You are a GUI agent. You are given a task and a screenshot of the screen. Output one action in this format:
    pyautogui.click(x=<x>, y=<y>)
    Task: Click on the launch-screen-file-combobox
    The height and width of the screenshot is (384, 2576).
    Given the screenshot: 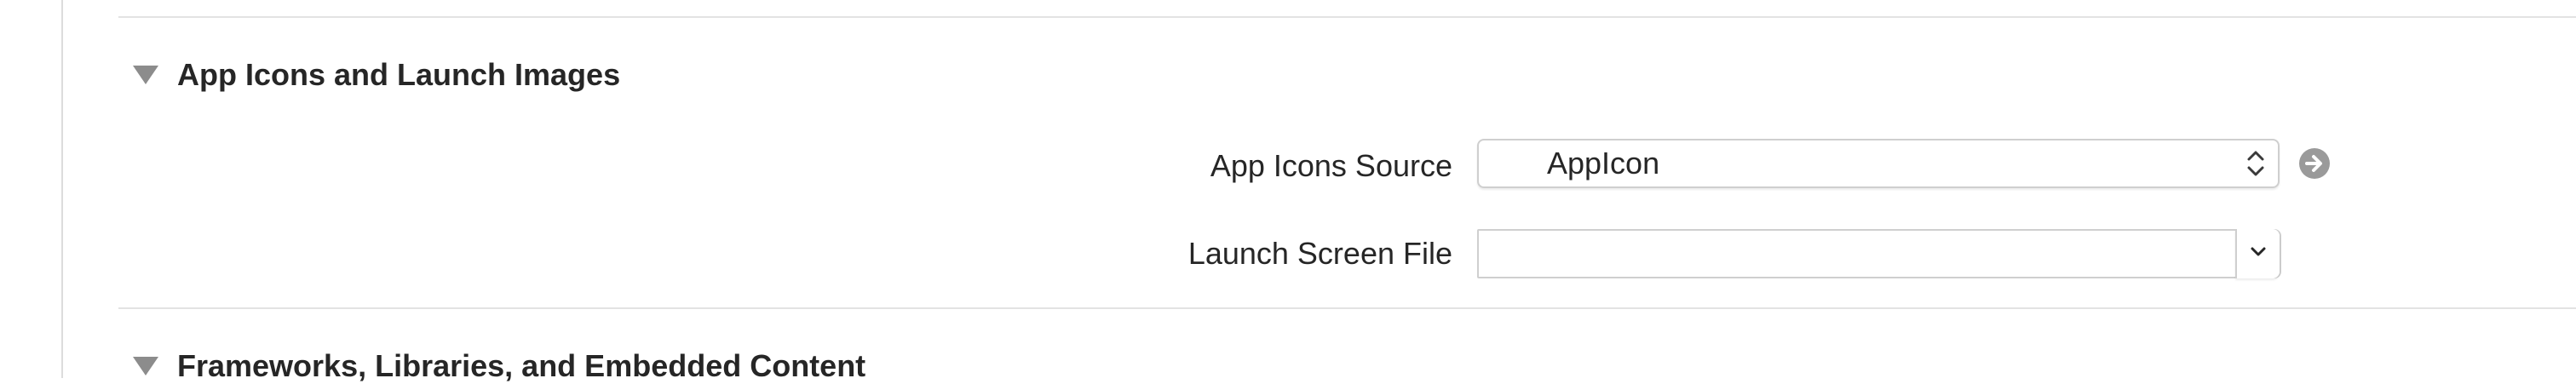 What is the action you would take?
    pyautogui.click(x=1879, y=253)
    